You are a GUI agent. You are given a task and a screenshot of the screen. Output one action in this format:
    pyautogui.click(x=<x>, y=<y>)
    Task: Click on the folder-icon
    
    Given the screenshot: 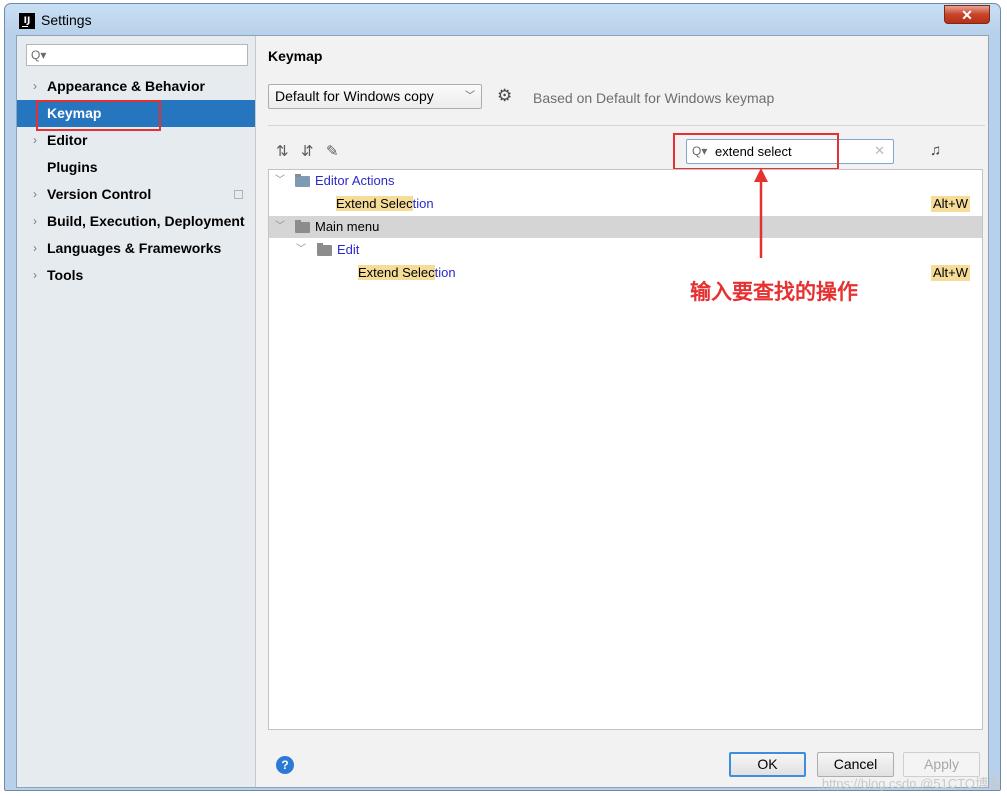 What is the action you would take?
    pyautogui.click(x=324, y=249)
    